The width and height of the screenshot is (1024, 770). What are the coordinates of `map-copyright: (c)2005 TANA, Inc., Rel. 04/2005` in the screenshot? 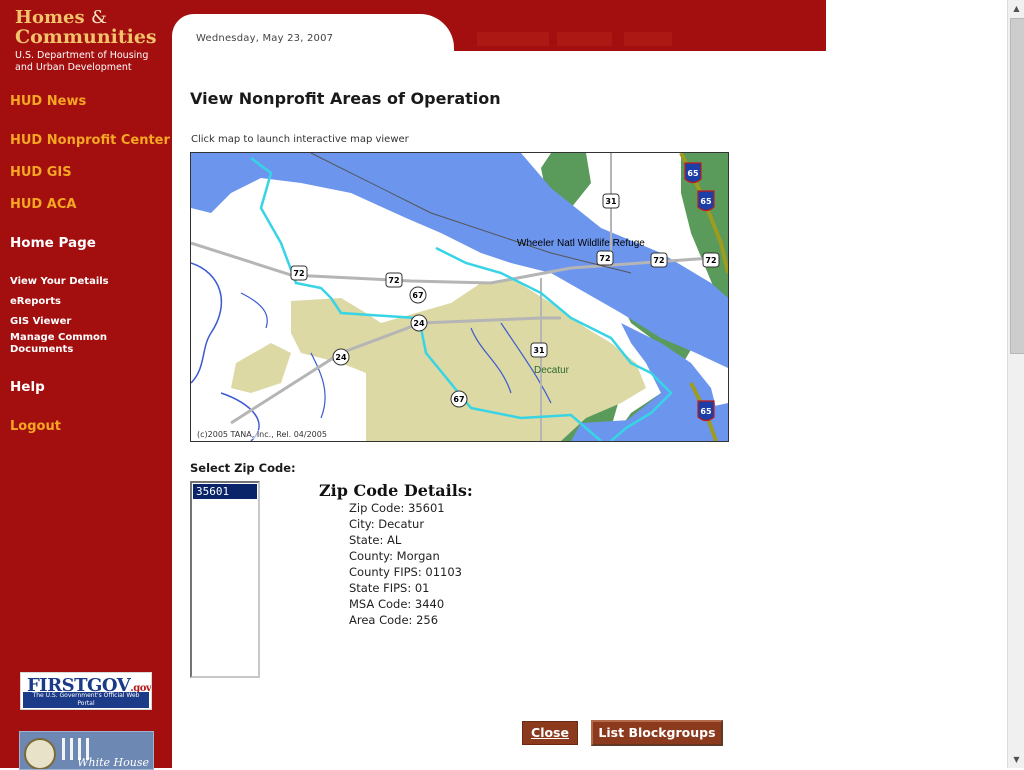 It's located at (262, 434).